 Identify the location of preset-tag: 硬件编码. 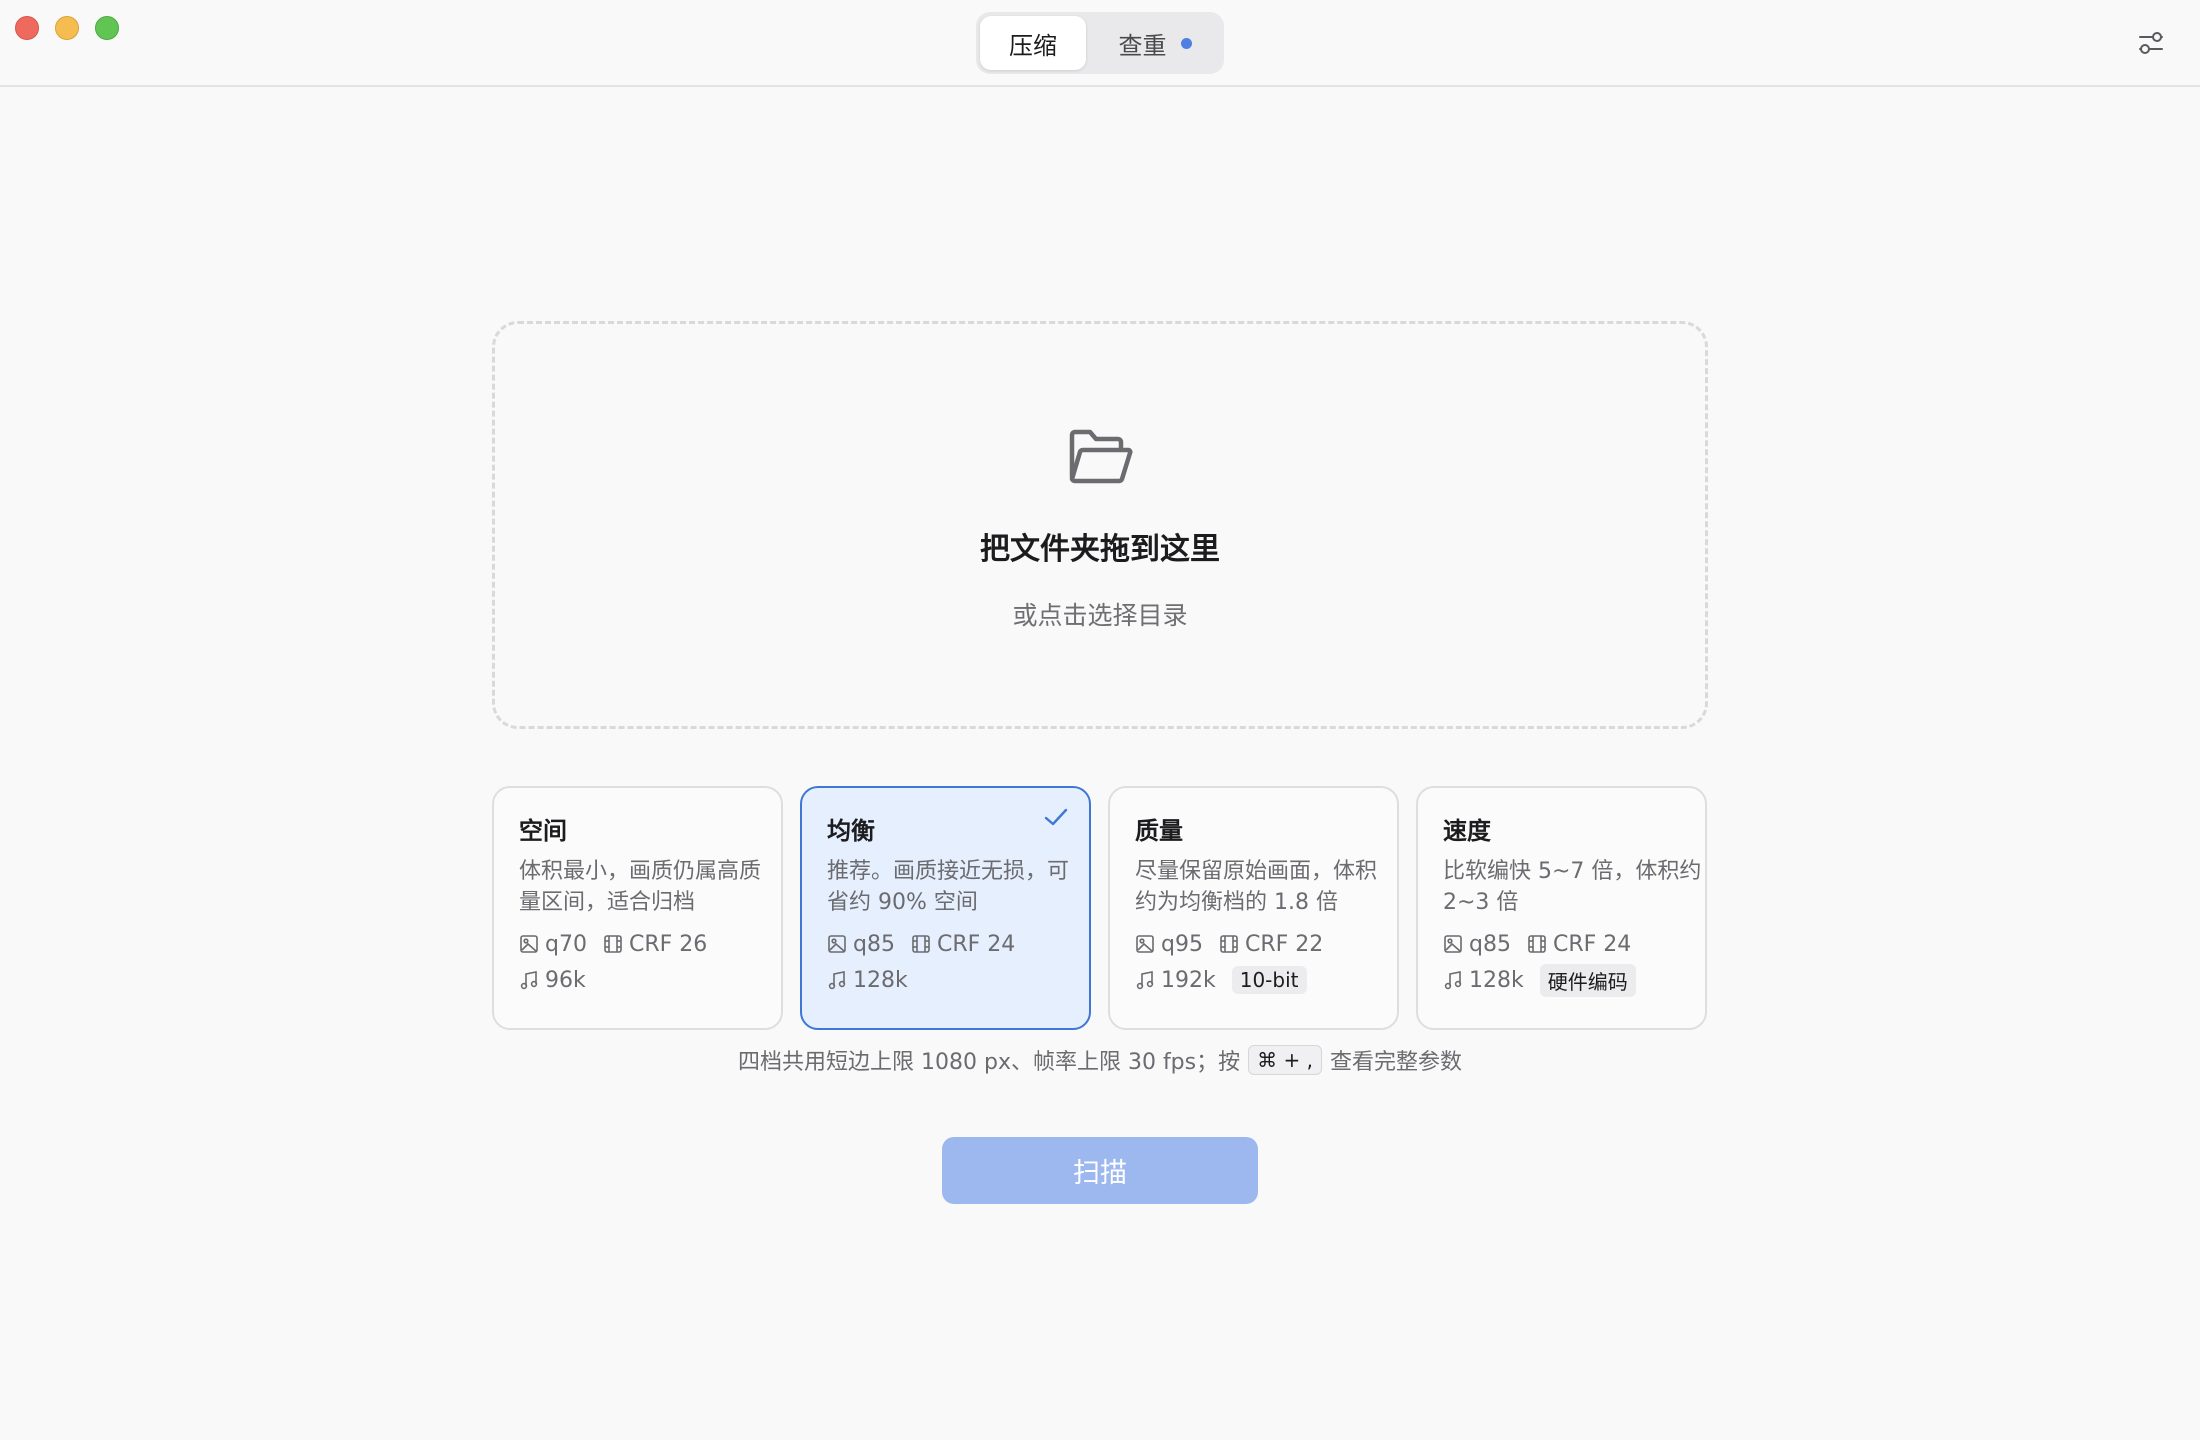
(1587, 980).